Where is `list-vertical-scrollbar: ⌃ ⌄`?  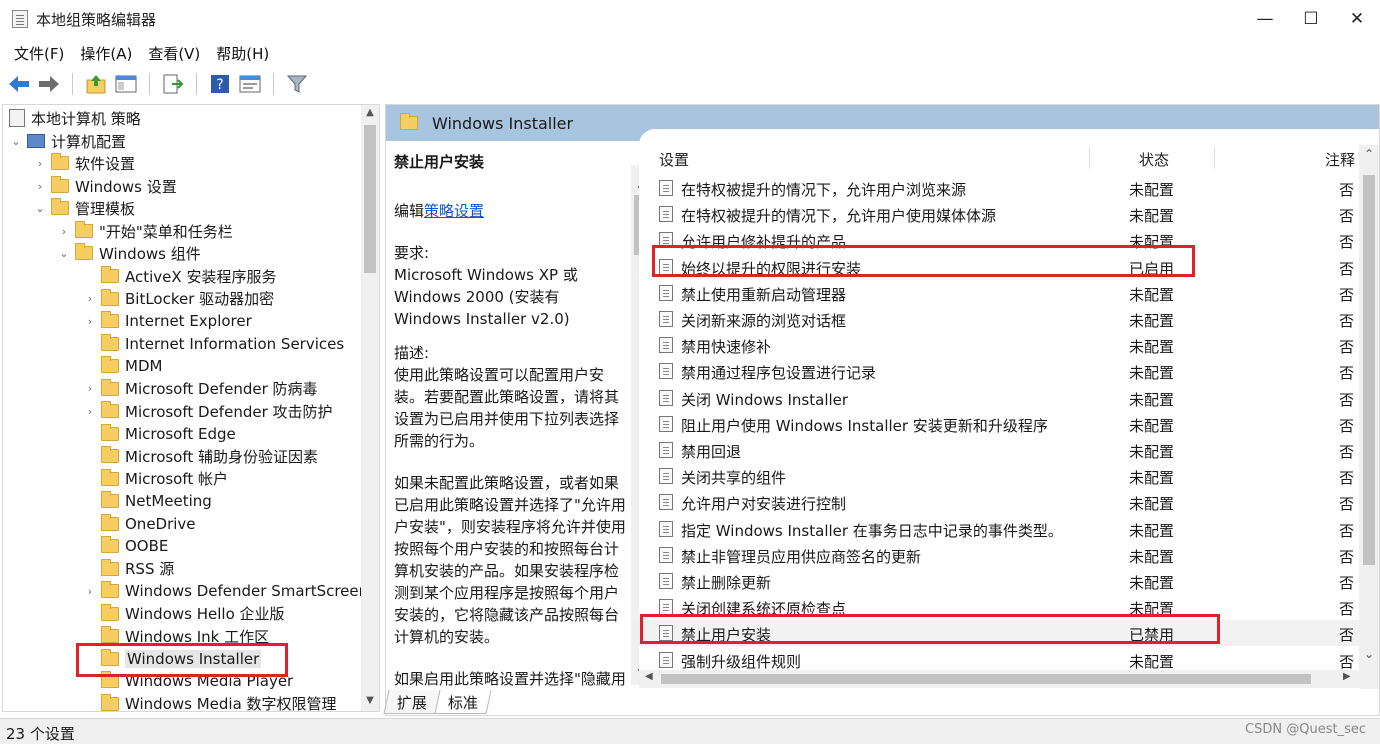
list-vertical-scrollbar: ⌃ ⌄ is located at coordinates (1369, 417).